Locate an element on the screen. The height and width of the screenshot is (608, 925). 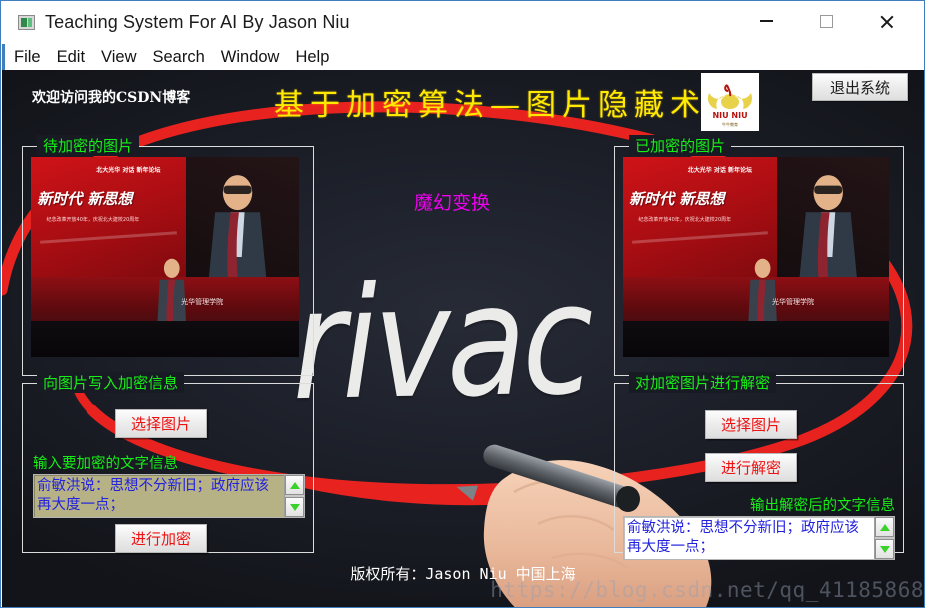
app-icon is located at coordinates (26, 22).